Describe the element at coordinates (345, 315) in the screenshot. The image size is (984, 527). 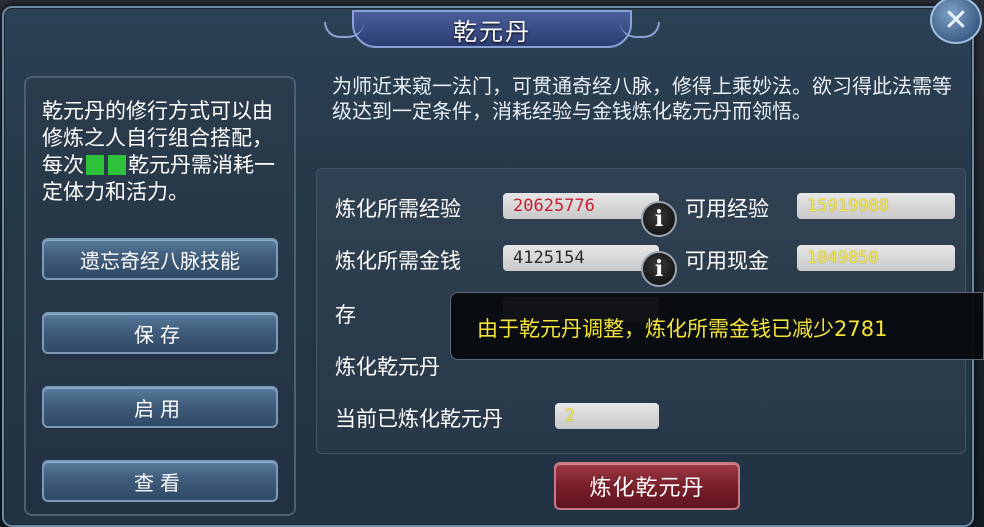
I see `deposit-label: 存` at that location.